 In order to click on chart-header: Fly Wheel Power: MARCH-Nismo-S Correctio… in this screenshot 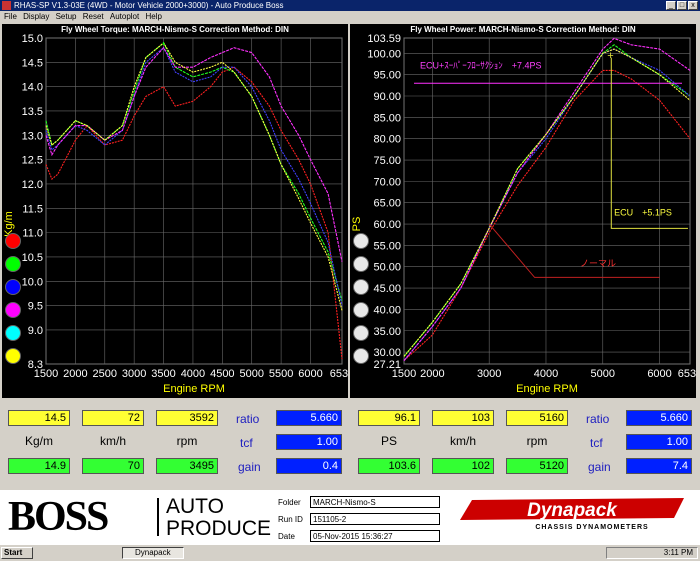, I will do `click(523, 29)`.